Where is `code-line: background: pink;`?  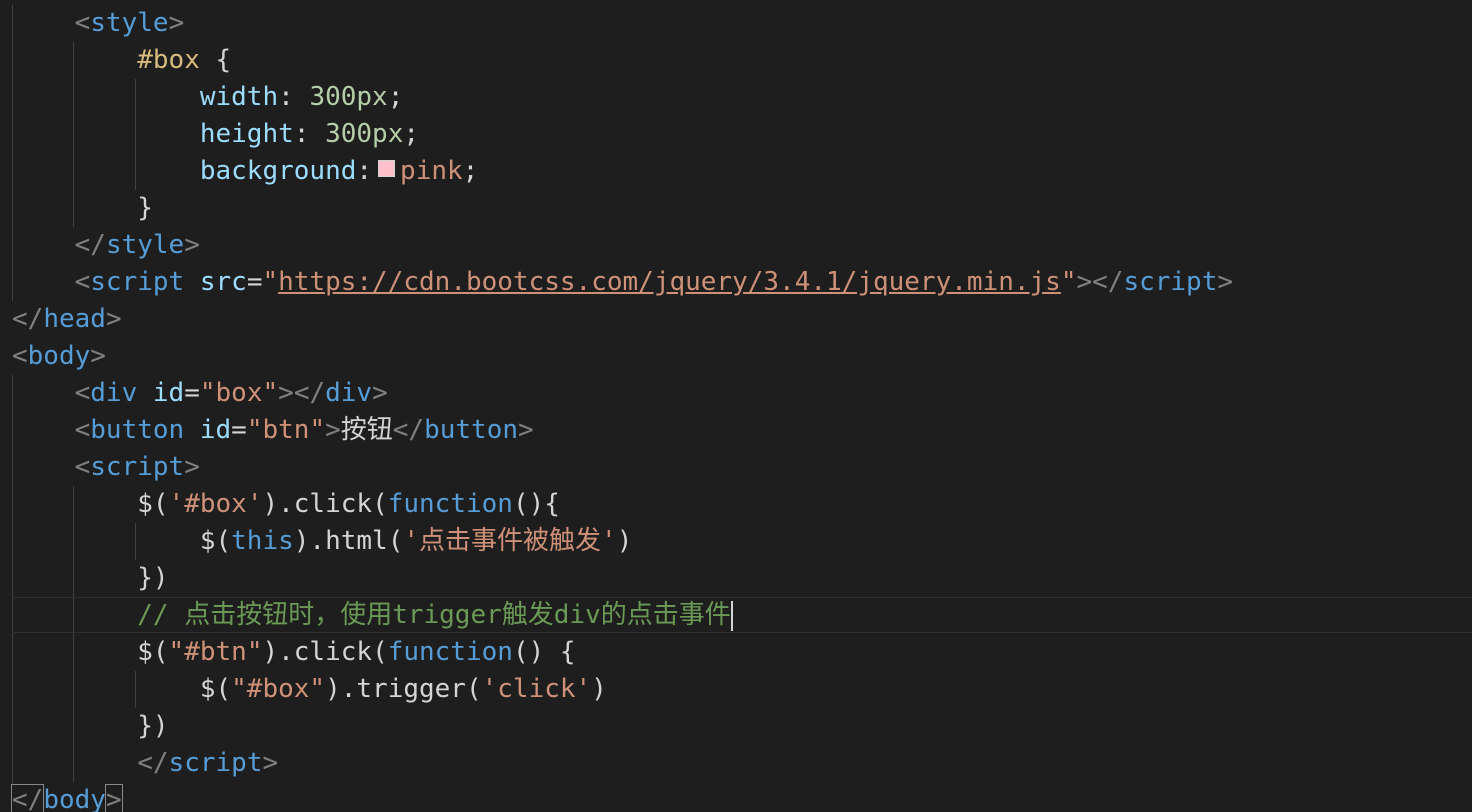 code-line: background: pink; is located at coordinates (245, 171).